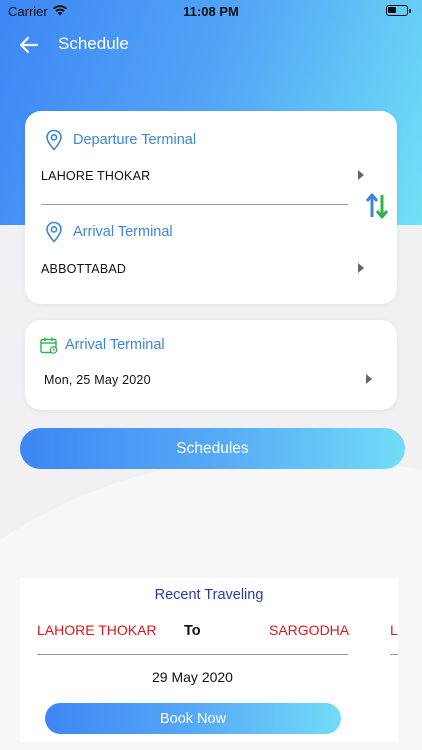 Image resolution: width=422 pixels, height=750 pixels. I want to click on page-title: Schedule, so click(93, 43).